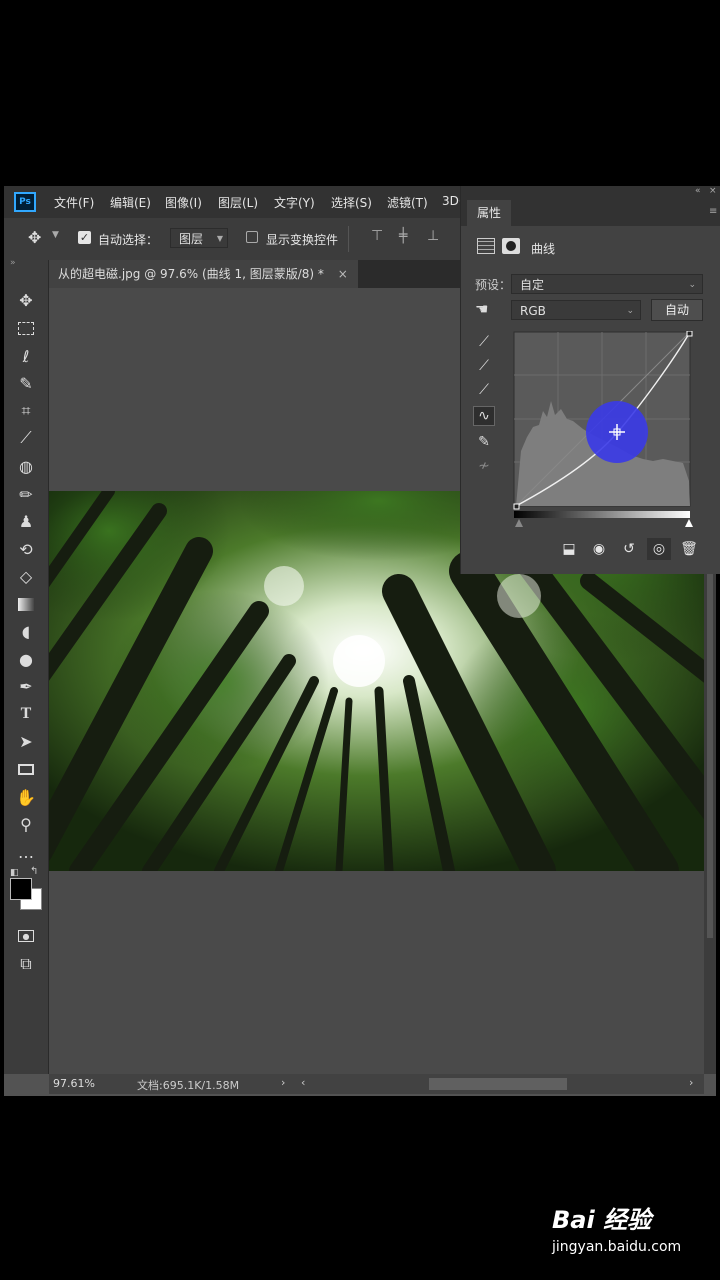  Describe the element at coordinates (26, 964) in the screenshot. I see `screen-mode-icon: ⧉` at that location.